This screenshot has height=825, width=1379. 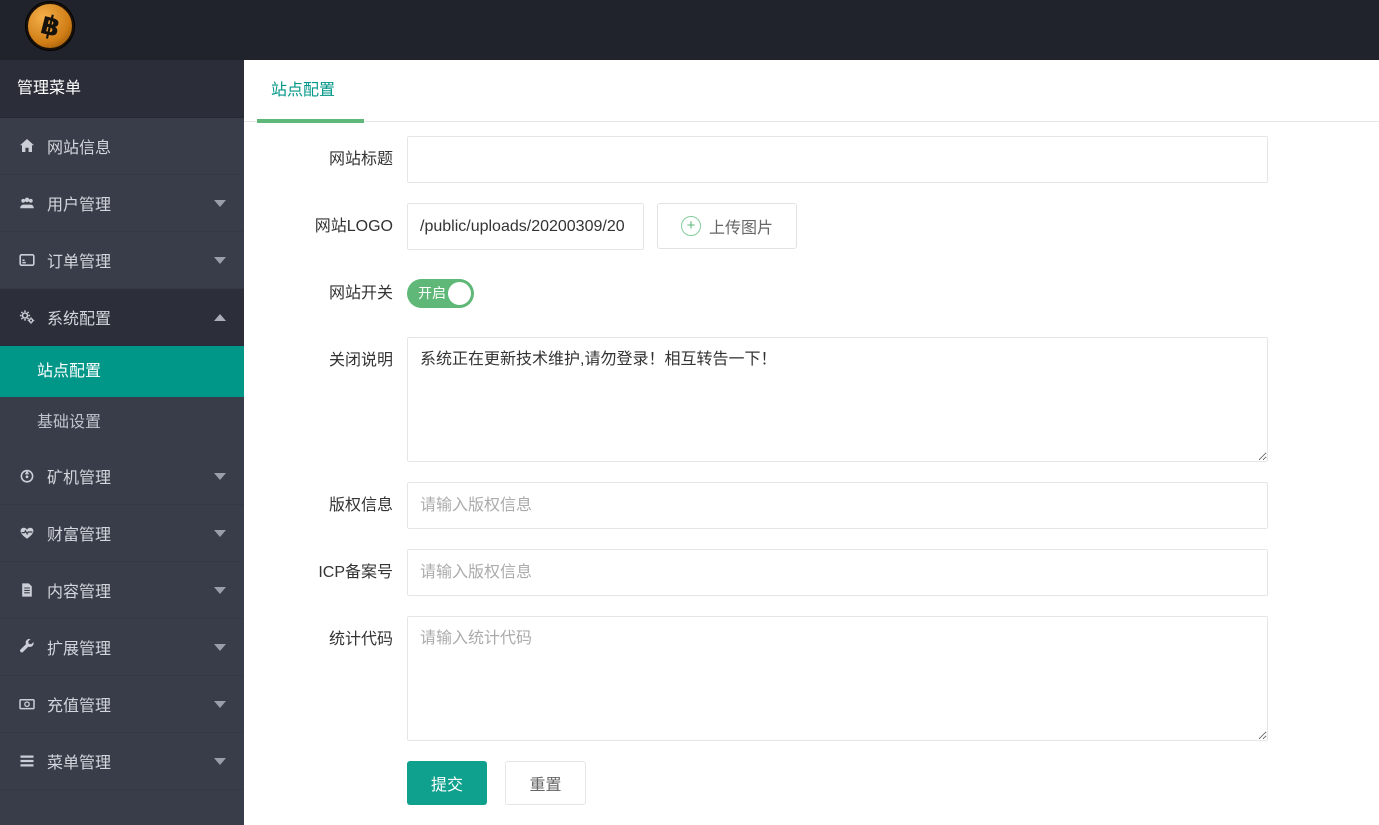 I want to click on sidebar-item-menu-management: 菜单管理, so click(x=122, y=761).